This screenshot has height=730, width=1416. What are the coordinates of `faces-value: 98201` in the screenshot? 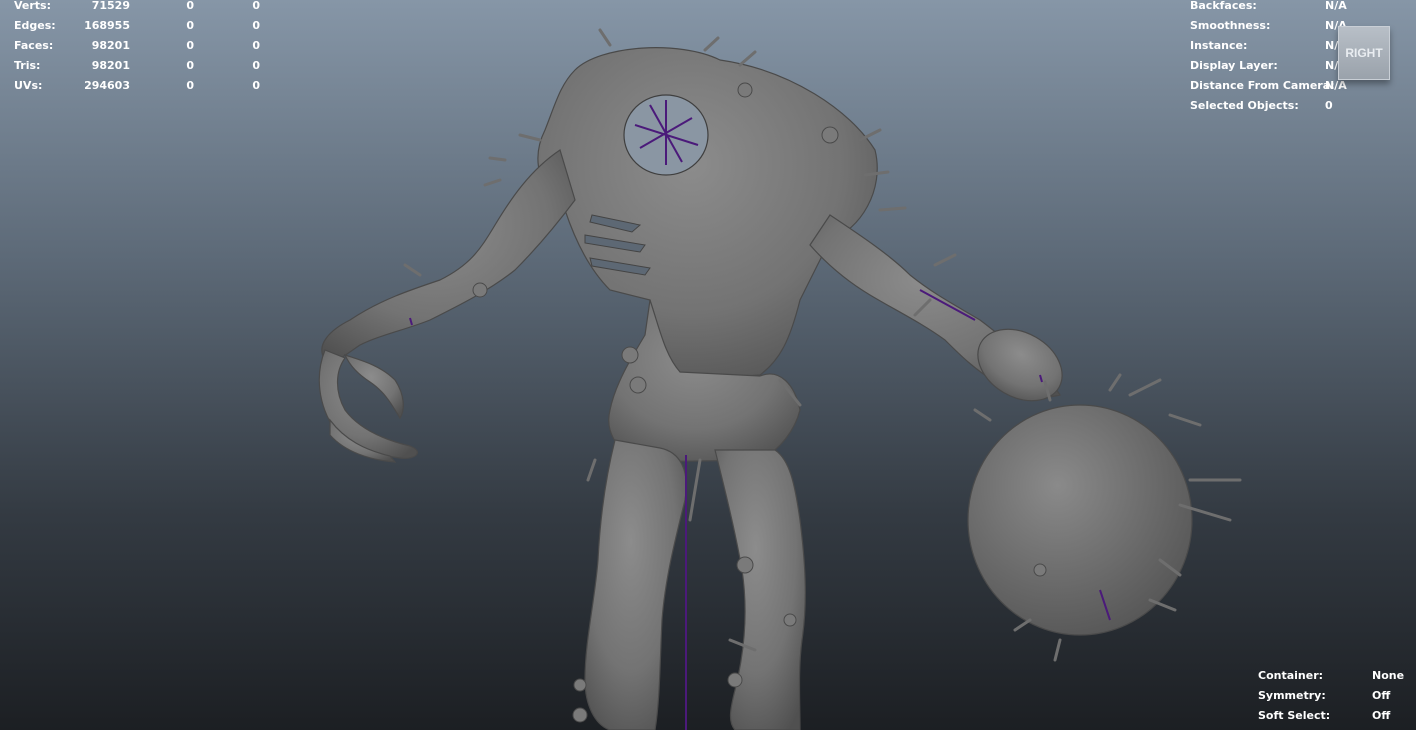 It's located at (110, 45).